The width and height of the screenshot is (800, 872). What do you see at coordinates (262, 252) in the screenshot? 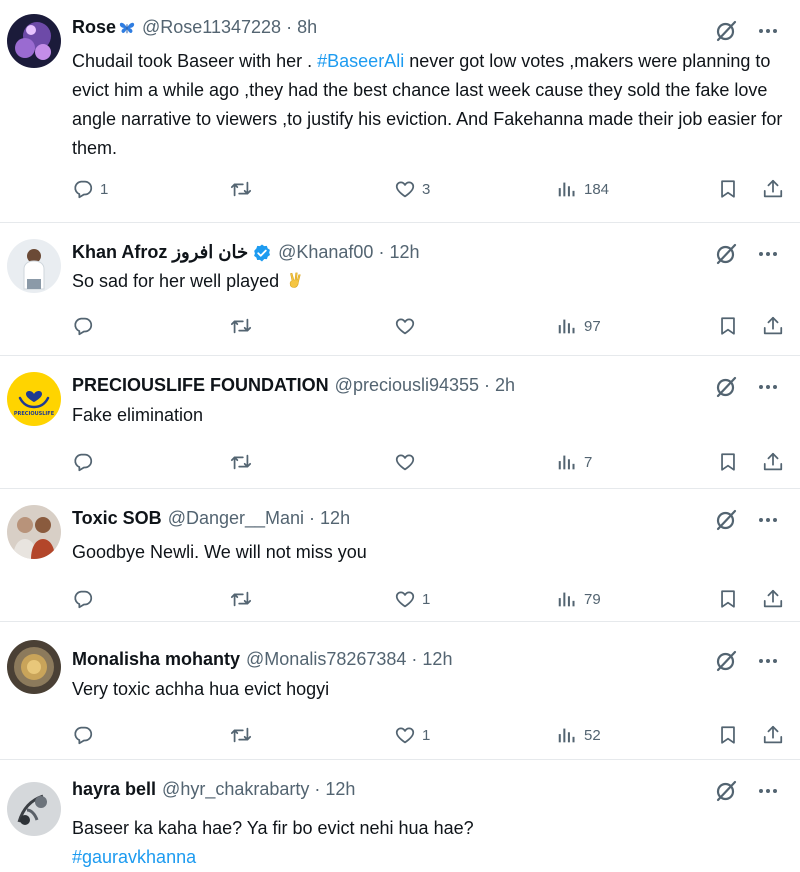
I see `verified-badge-icon` at bounding box center [262, 252].